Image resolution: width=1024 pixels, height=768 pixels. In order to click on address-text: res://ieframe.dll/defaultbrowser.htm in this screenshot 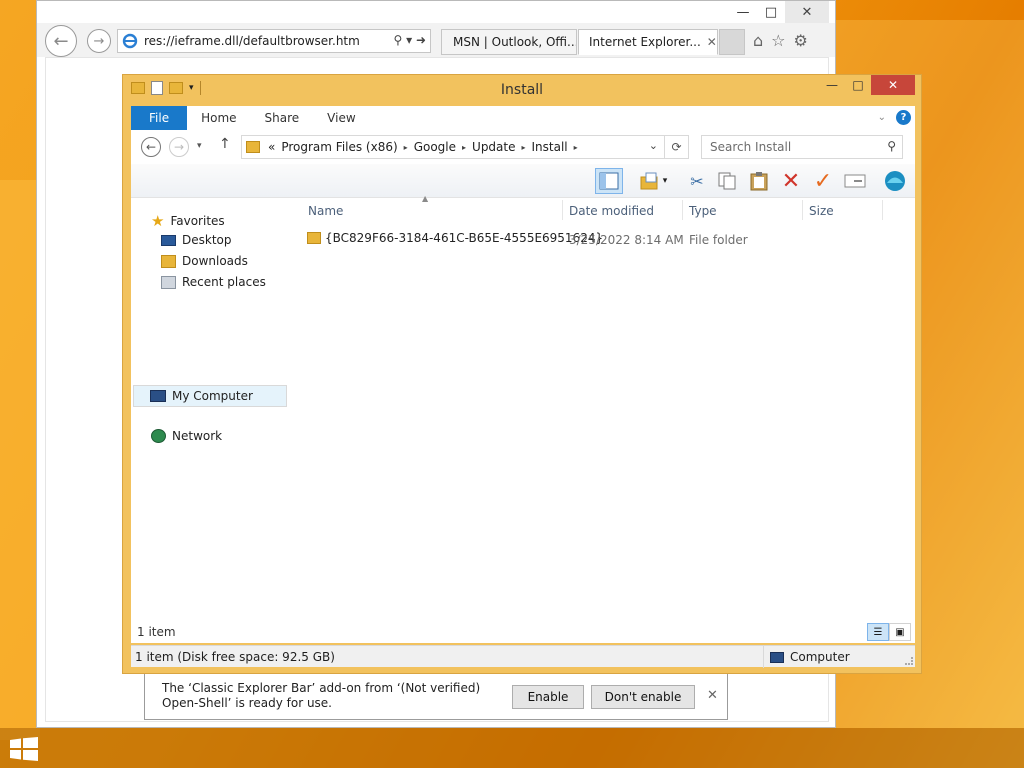, I will do `click(252, 41)`.